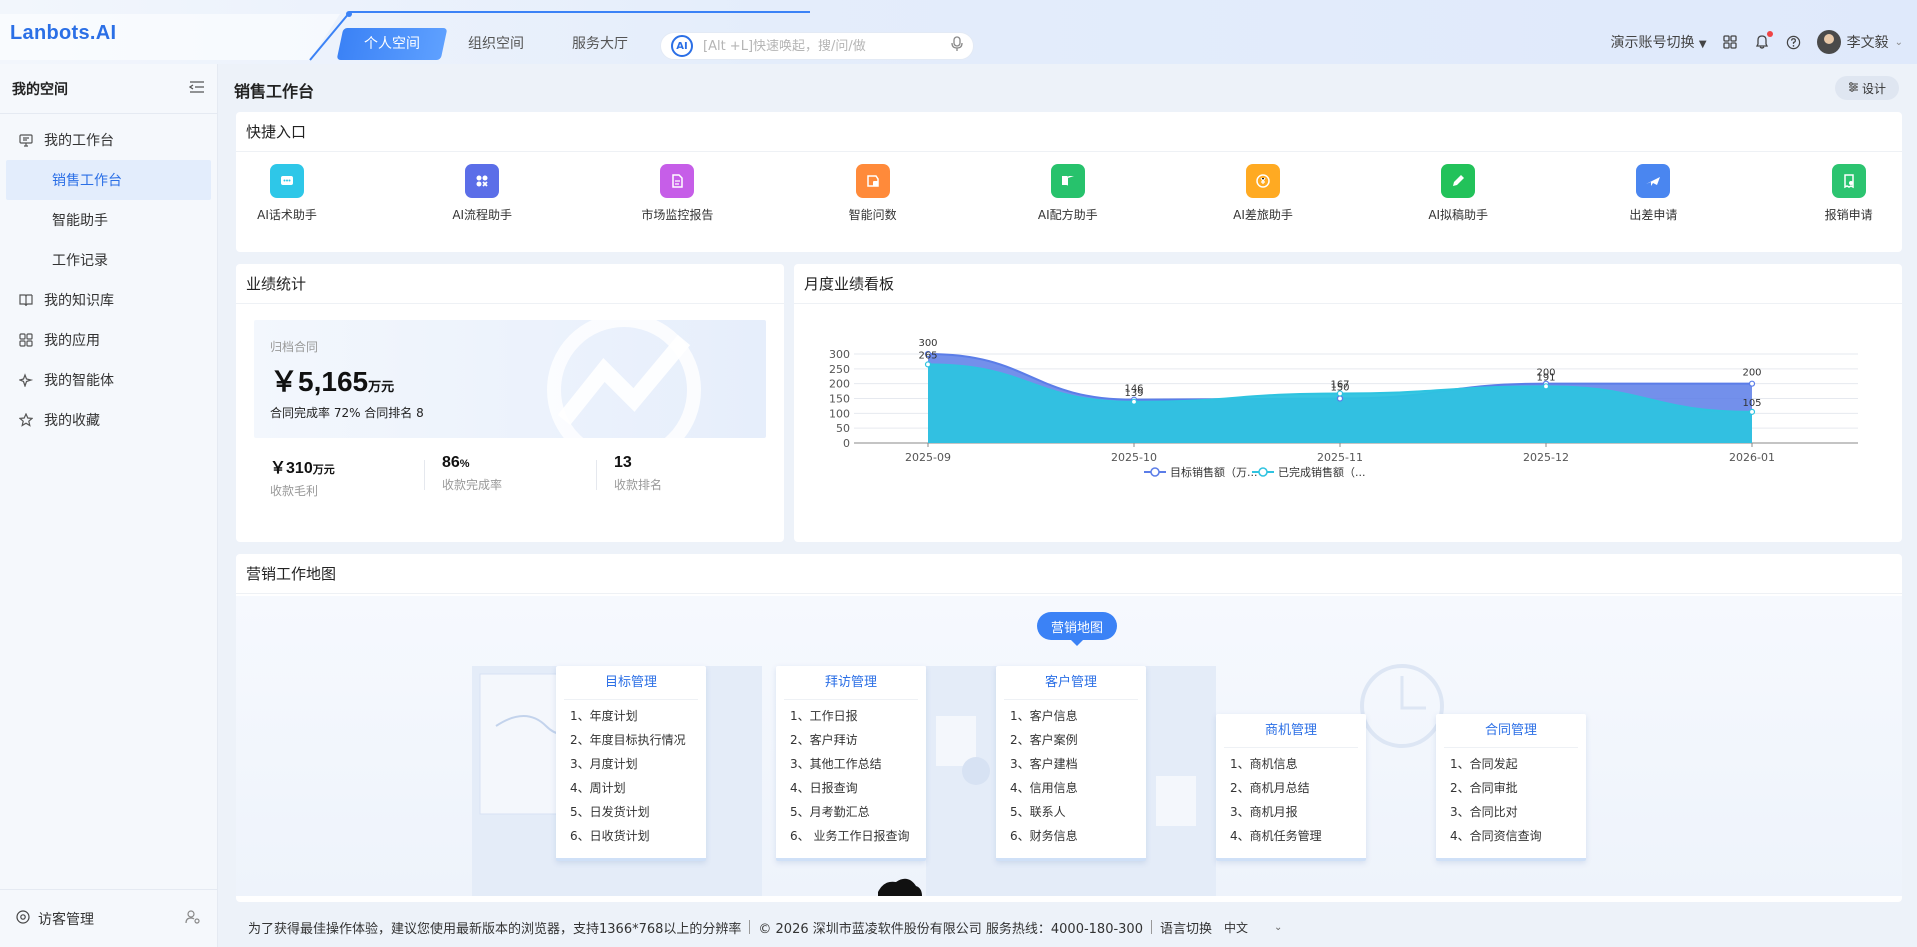  I want to click on sidebar-title: 我的空间, so click(40, 89).